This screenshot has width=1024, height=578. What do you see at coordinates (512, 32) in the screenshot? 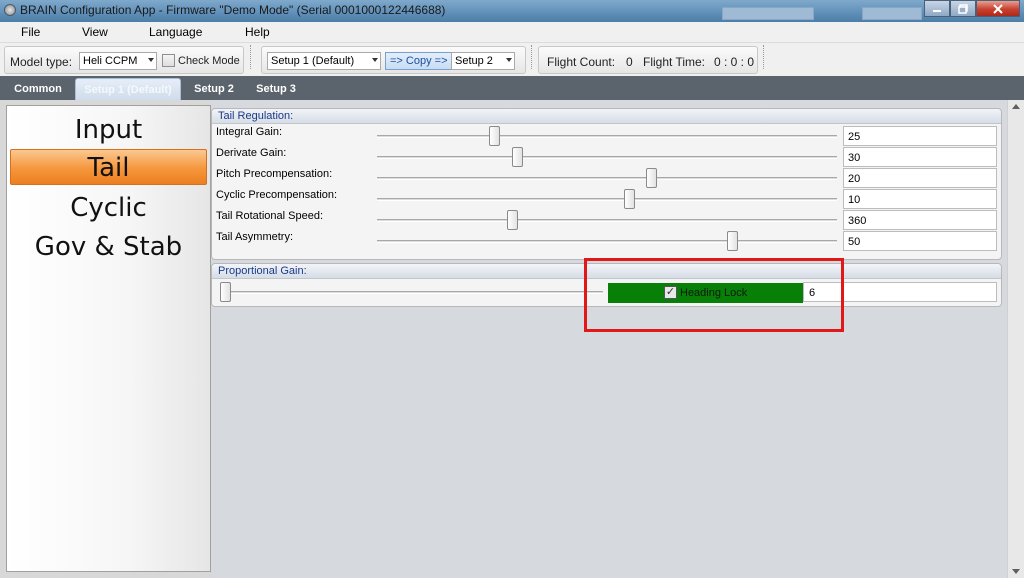
I see `menu-bar: File View Language Help` at bounding box center [512, 32].